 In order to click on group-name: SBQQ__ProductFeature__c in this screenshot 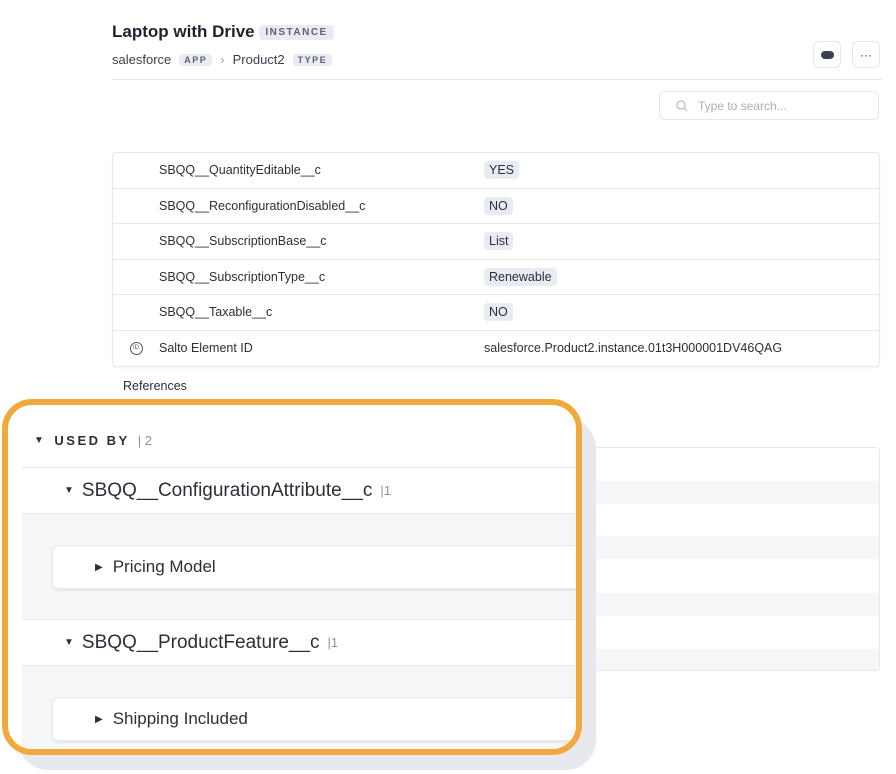, I will do `click(200, 642)`.